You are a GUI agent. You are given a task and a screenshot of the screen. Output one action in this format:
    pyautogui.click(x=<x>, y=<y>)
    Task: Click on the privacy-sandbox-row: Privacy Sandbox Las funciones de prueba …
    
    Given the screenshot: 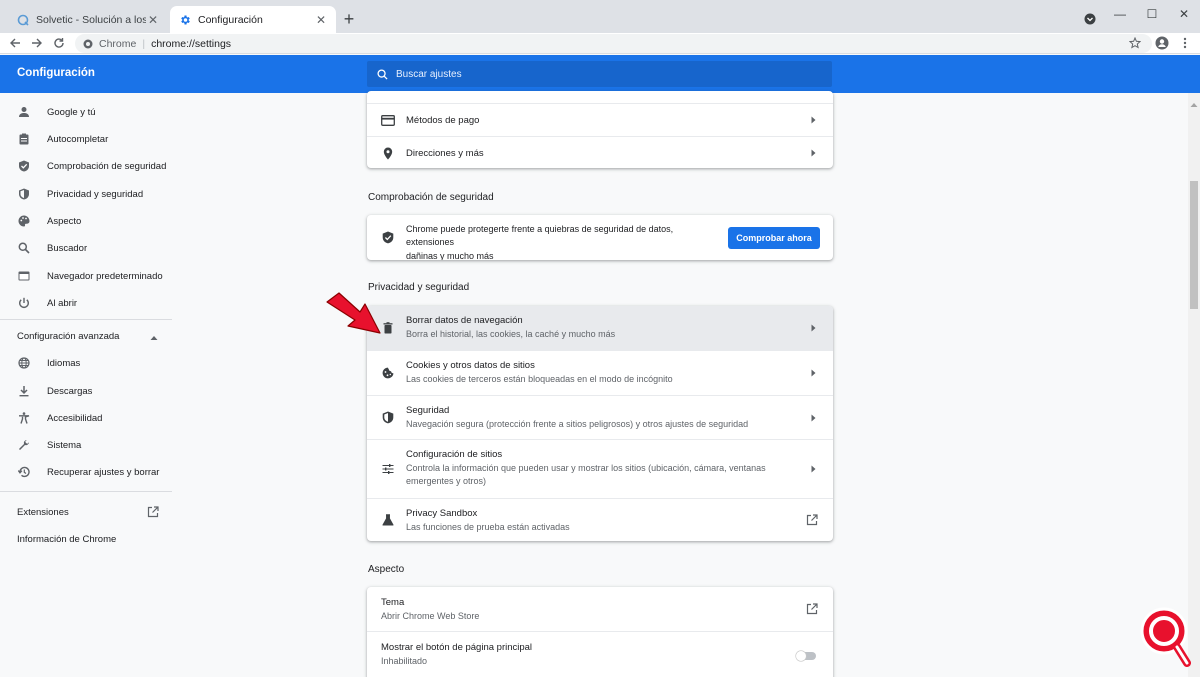 What is the action you would take?
    pyautogui.click(x=600, y=519)
    